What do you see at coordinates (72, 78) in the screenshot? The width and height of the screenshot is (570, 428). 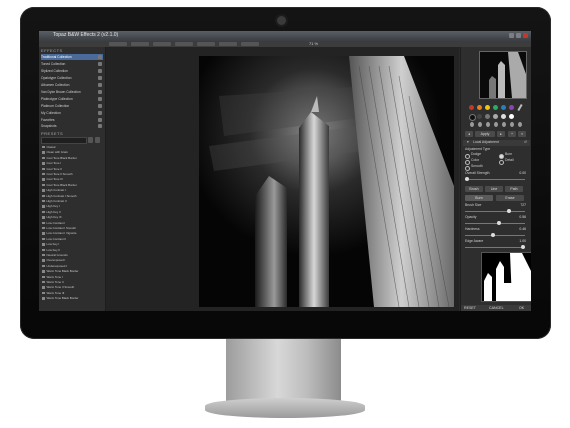 I see `collection-item: Opalotype Collection` at bounding box center [72, 78].